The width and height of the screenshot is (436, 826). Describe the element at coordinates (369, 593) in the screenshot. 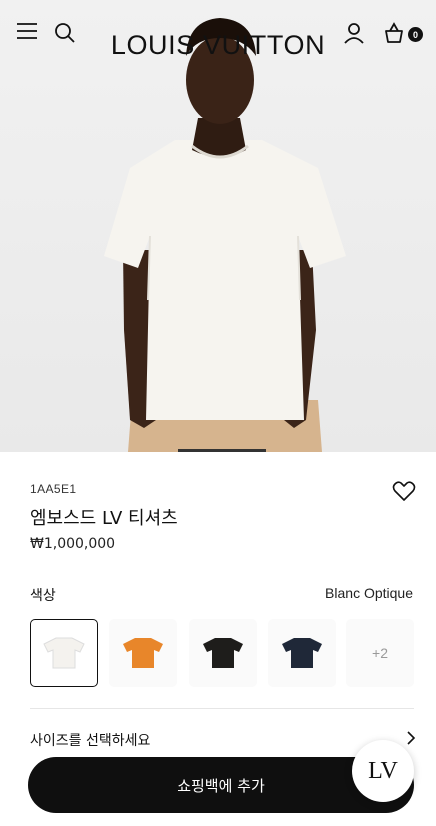

I see `selected-color-name: Blanc Optique` at that location.